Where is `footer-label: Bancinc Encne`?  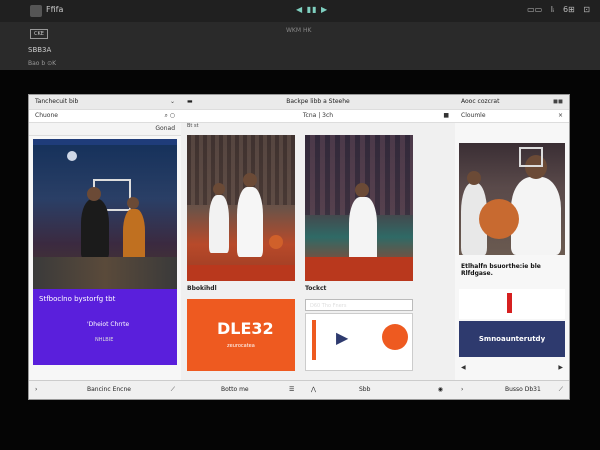 footer-label: Bancinc Encne is located at coordinates (109, 389).